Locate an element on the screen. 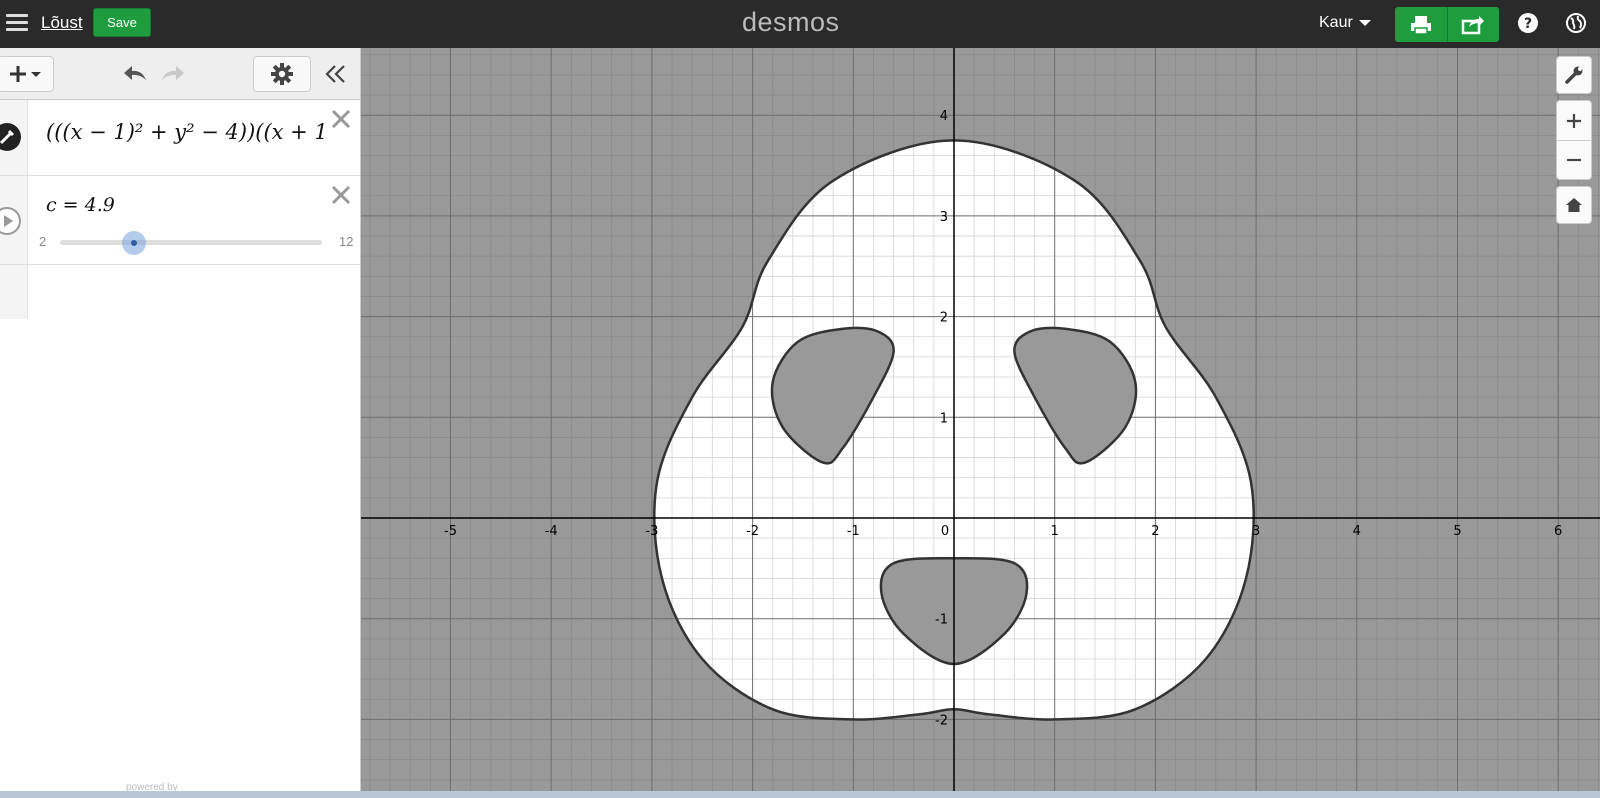  menu-icon is located at coordinates (17, 22).